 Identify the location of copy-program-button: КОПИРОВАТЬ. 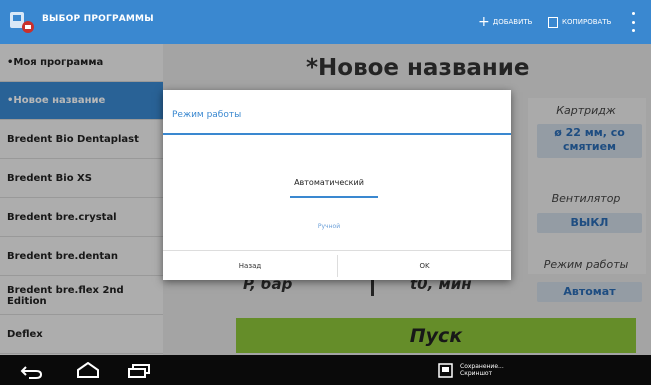
(579, 22).